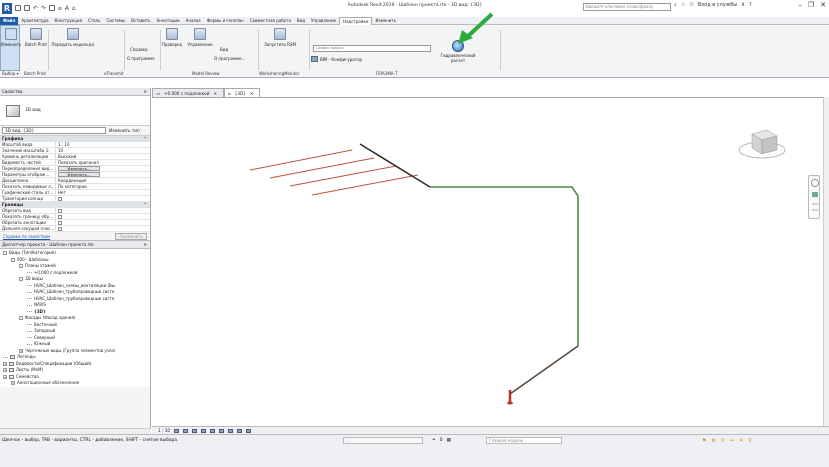 This screenshot has height=467, width=829. I want to click on workset-field: ∴, so click(383, 440).